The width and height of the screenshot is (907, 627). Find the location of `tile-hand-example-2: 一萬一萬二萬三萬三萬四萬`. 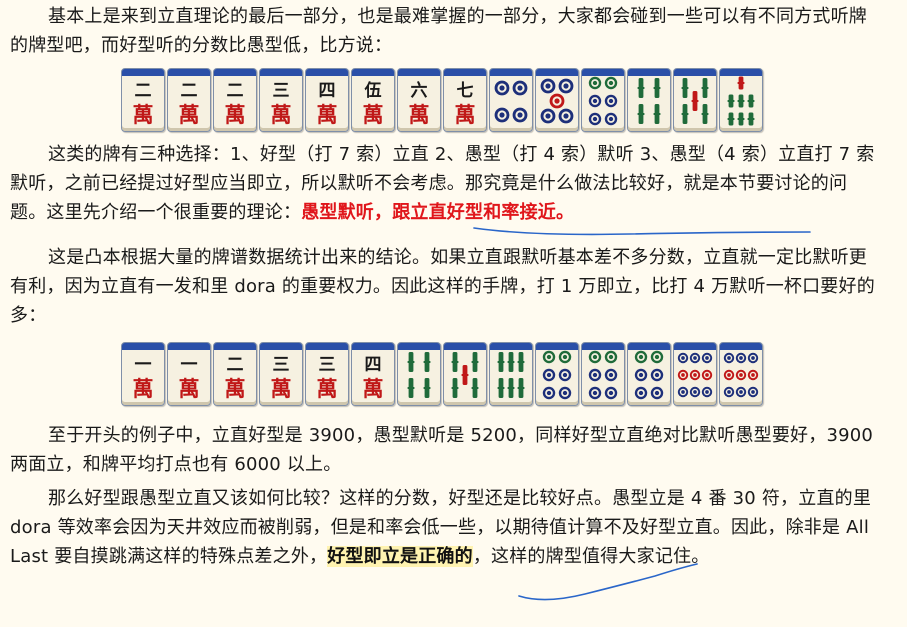

tile-hand-example-2: 一萬一萬二萬三萬三萬四萬 is located at coordinates (443, 375).